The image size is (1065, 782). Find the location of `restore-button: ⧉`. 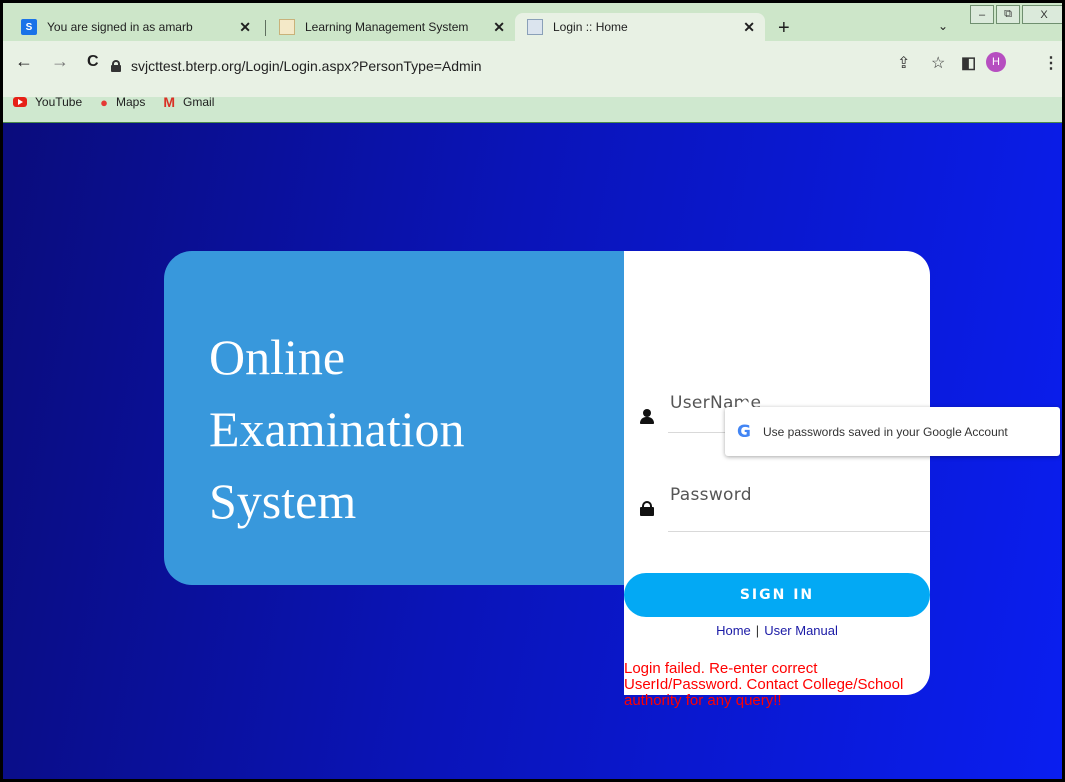

restore-button: ⧉ is located at coordinates (1008, 14).